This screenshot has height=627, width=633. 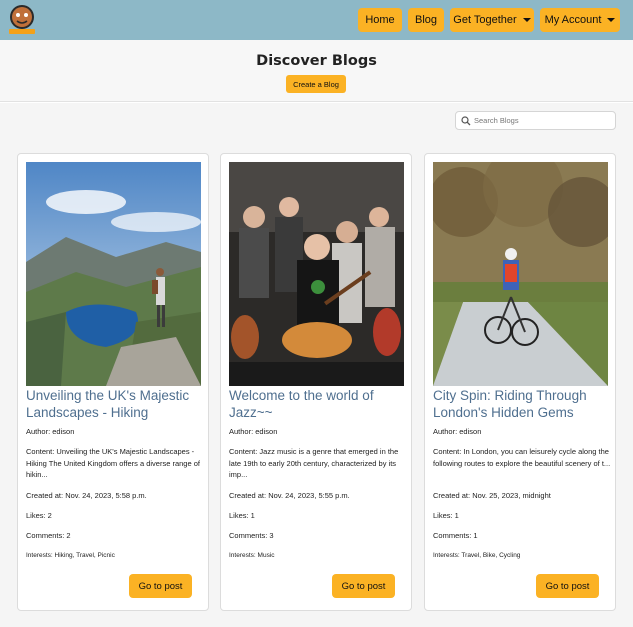 What do you see at coordinates (485, 20) in the screenshot?
I see `get-together-label: Get Together` at bounding box center [485, 20].